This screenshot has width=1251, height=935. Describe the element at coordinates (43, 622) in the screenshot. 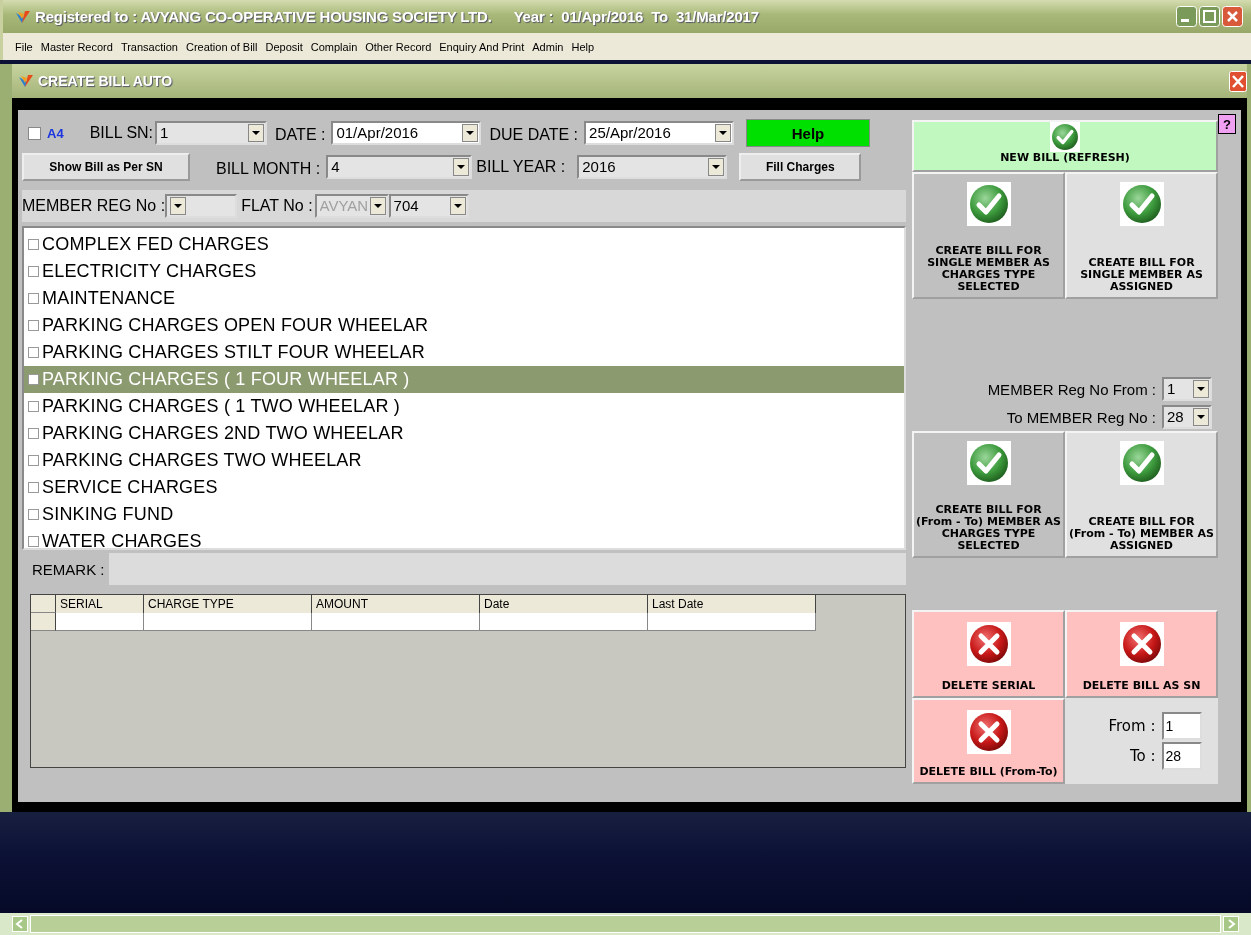

I see `row-header-cell` at that location.